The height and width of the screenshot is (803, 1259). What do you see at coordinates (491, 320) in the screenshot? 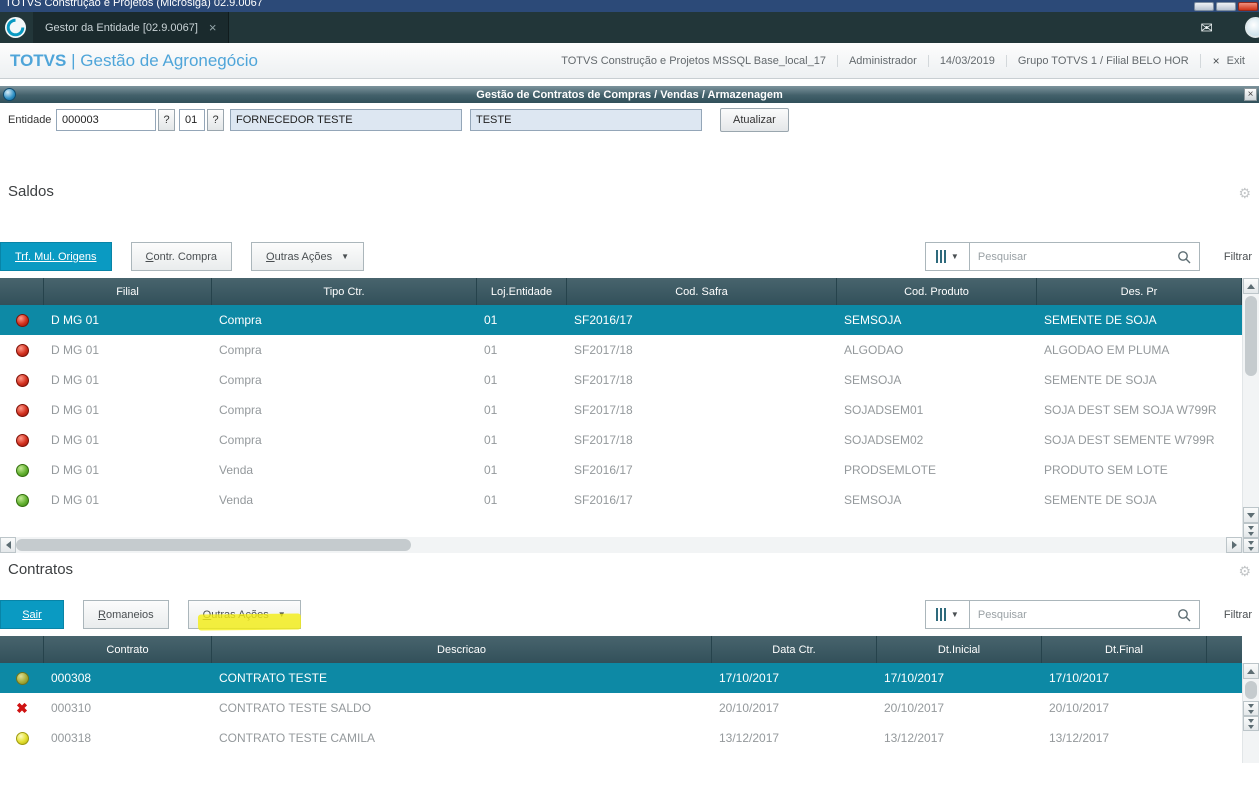
I see `cell-loja: 01` at bounding box center [491, 320].